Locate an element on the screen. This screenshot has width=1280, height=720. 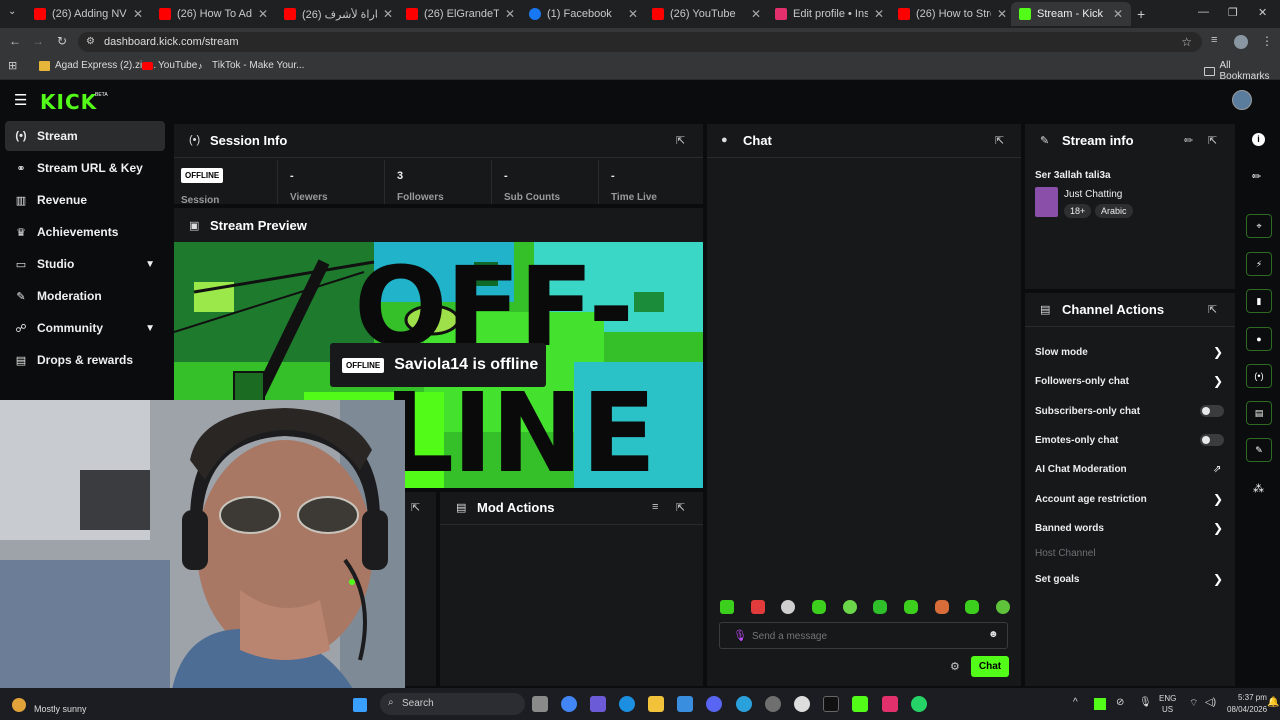
region-label: US is located at coordinates (1167, 709).